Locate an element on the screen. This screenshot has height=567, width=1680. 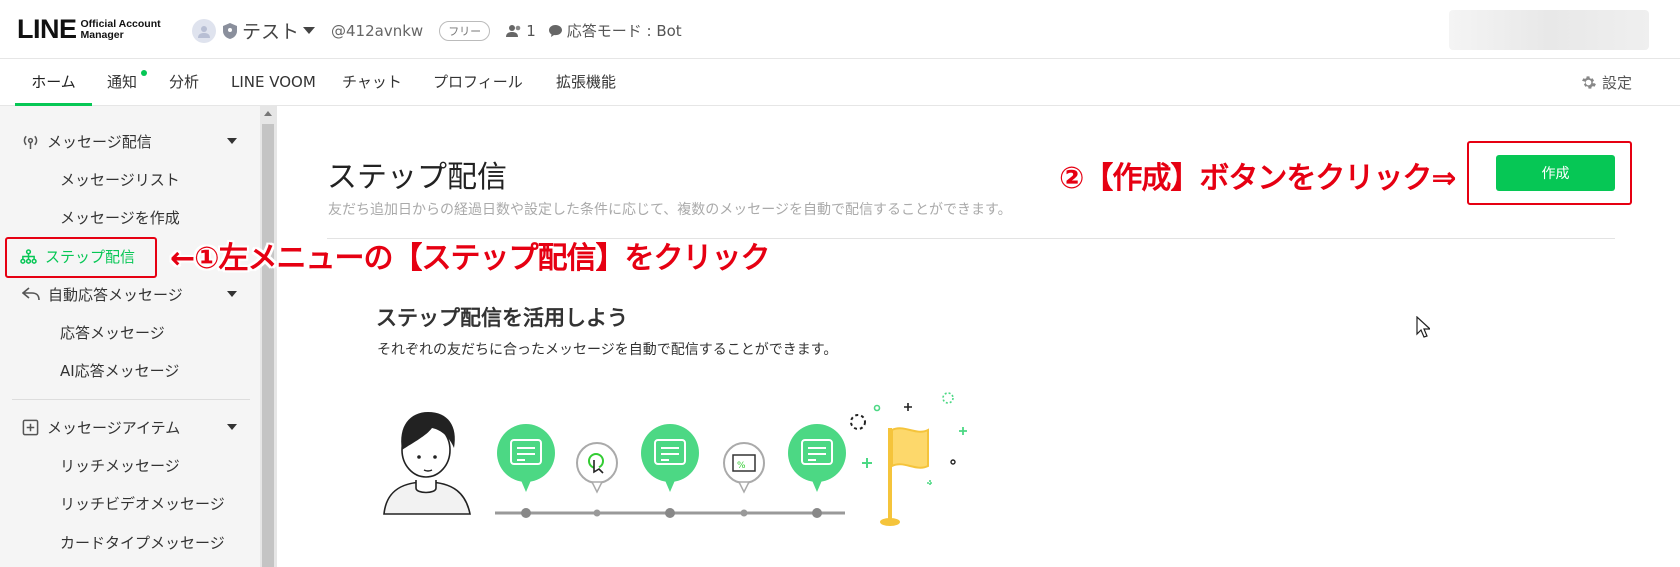
sidebar-group-message-items: メッセージアイテム is located at coordinates (130, 427).